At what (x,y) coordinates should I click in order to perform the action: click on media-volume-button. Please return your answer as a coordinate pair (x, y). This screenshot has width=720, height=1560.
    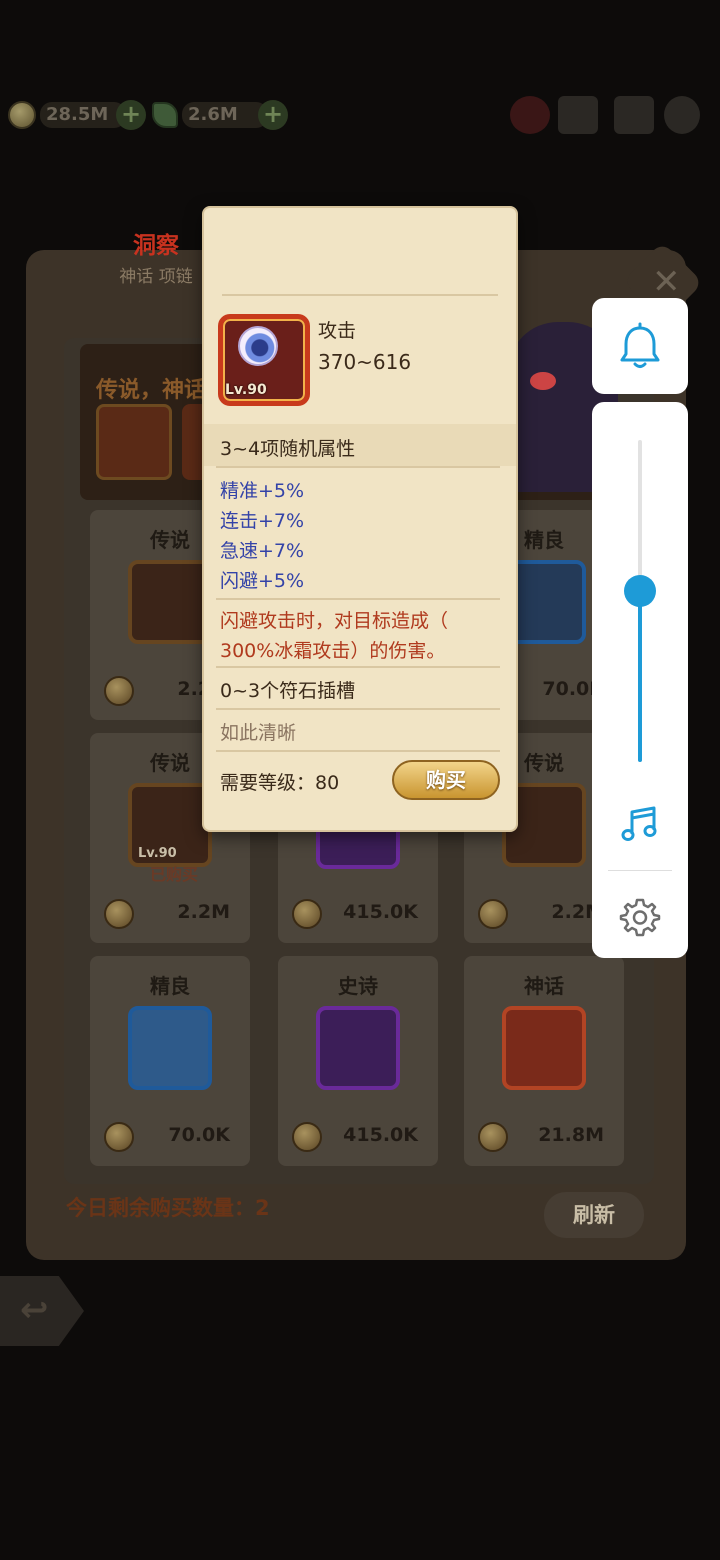
    Looking at the image, I should click on (640, 824).